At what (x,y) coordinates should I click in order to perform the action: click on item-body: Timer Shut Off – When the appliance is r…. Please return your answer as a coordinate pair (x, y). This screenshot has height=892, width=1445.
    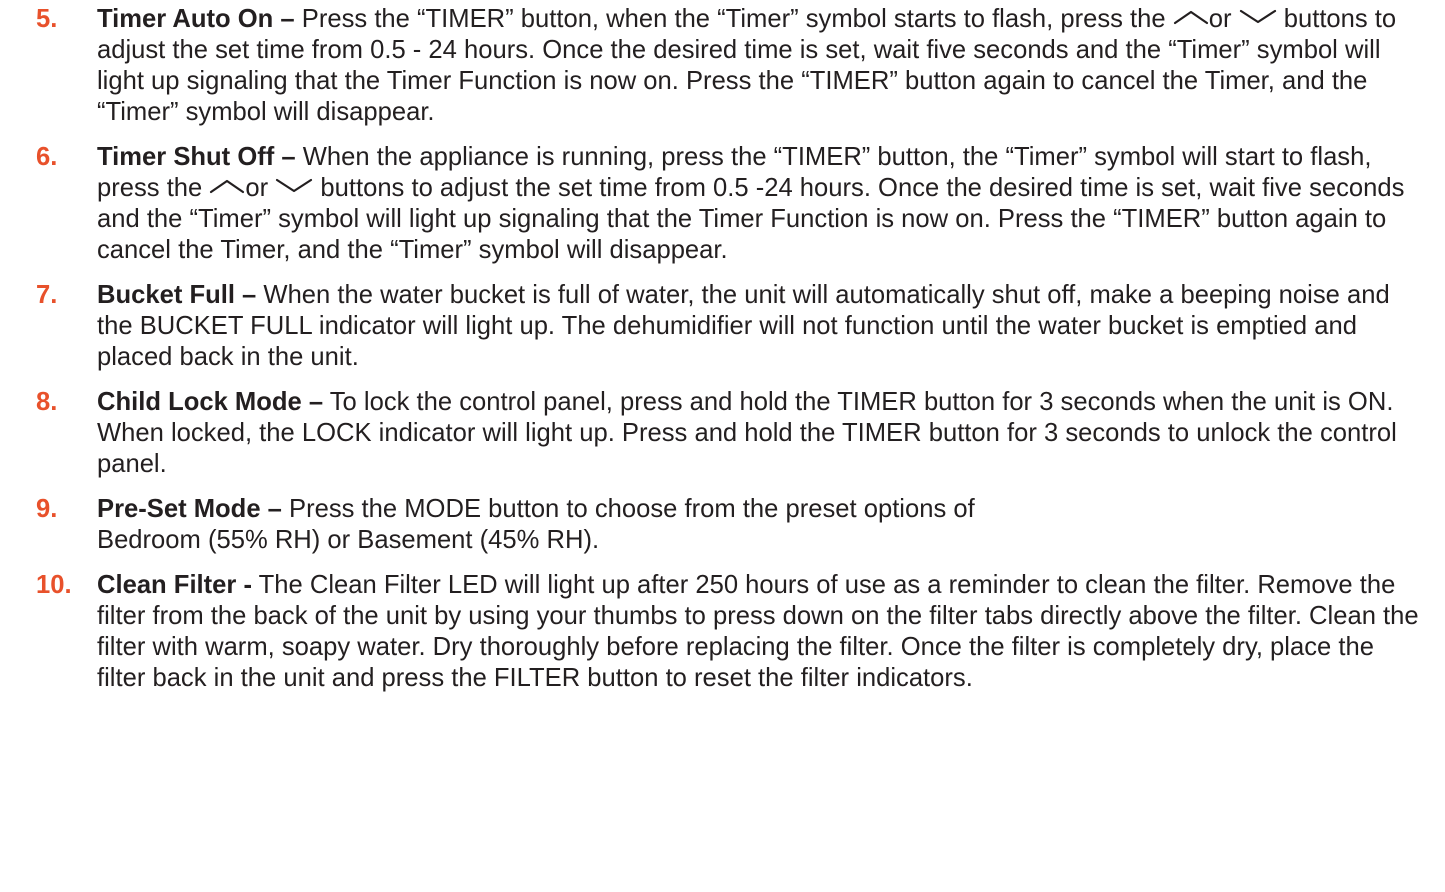
    Looking at the image, I should click on (761, 204).